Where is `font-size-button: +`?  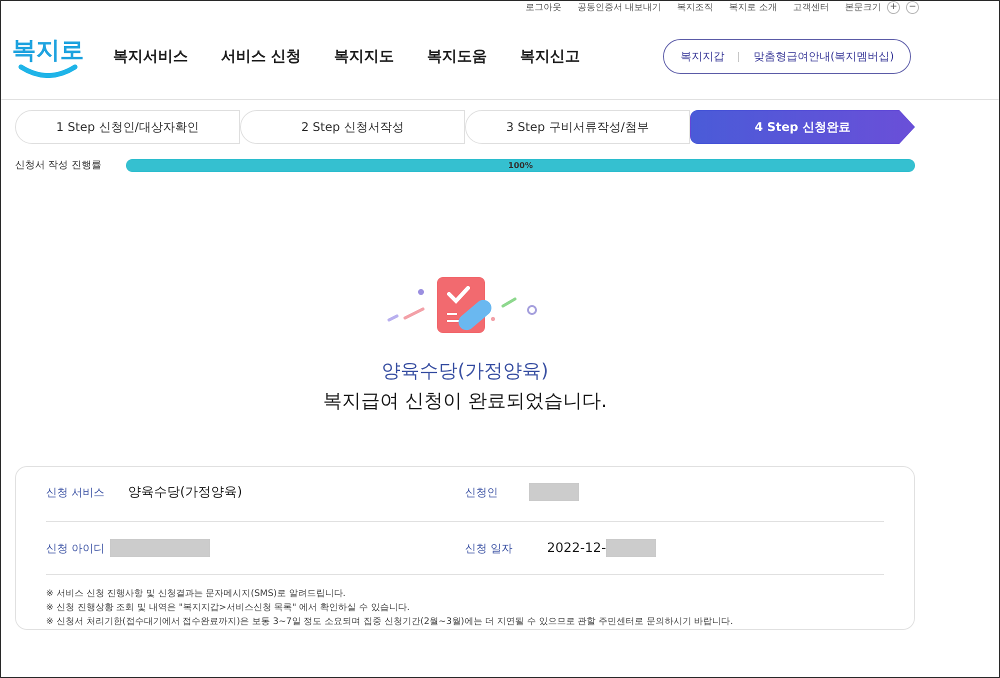 font-size-button: + is located at coordinates (893, 7).